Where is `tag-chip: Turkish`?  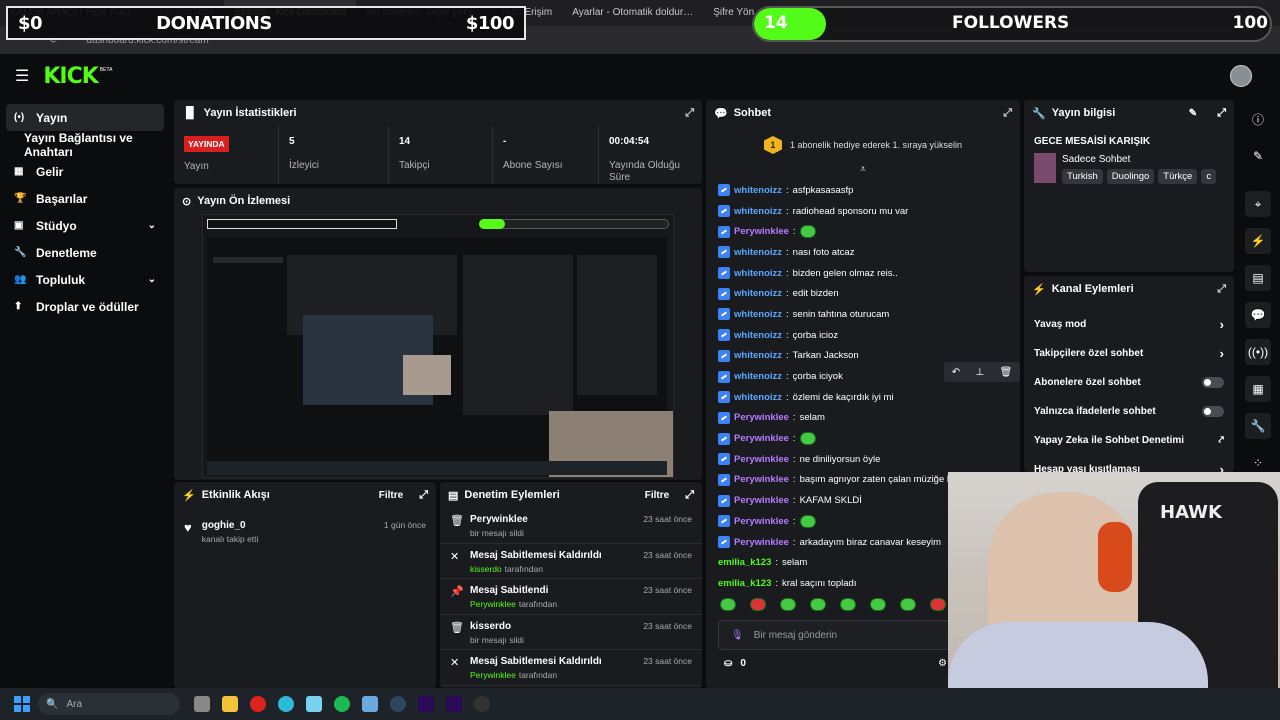
tag-chip: Turkish is located at coordinates (1082, 176).